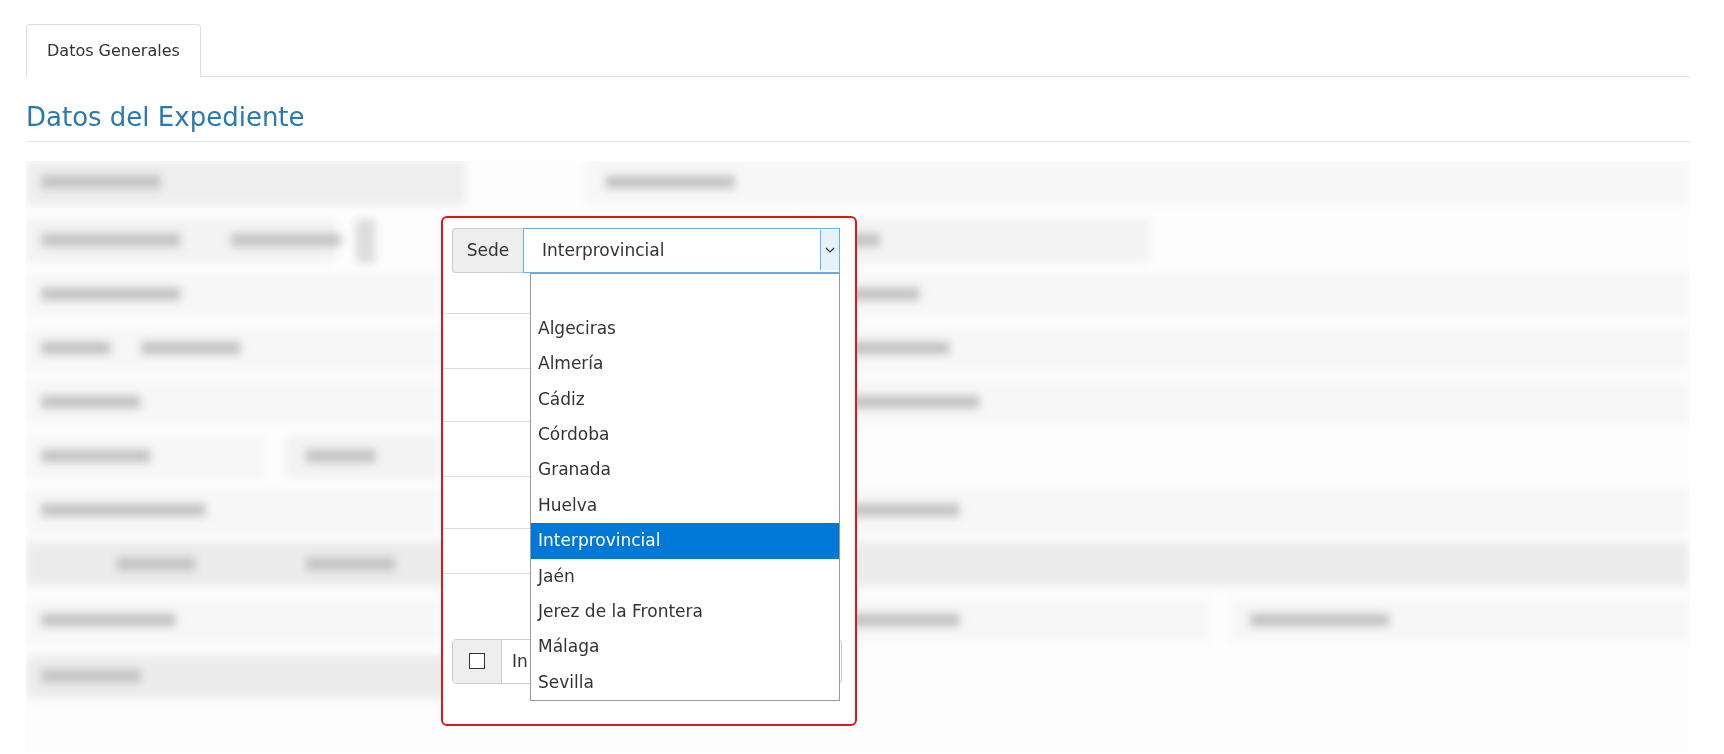  I want to click on dropdown-option: Cádiz, so click(685, 399).